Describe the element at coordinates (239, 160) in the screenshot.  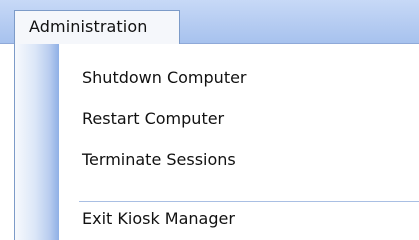
I see `menu-item-terminate-sessions: Terminate Sessions` at that location.